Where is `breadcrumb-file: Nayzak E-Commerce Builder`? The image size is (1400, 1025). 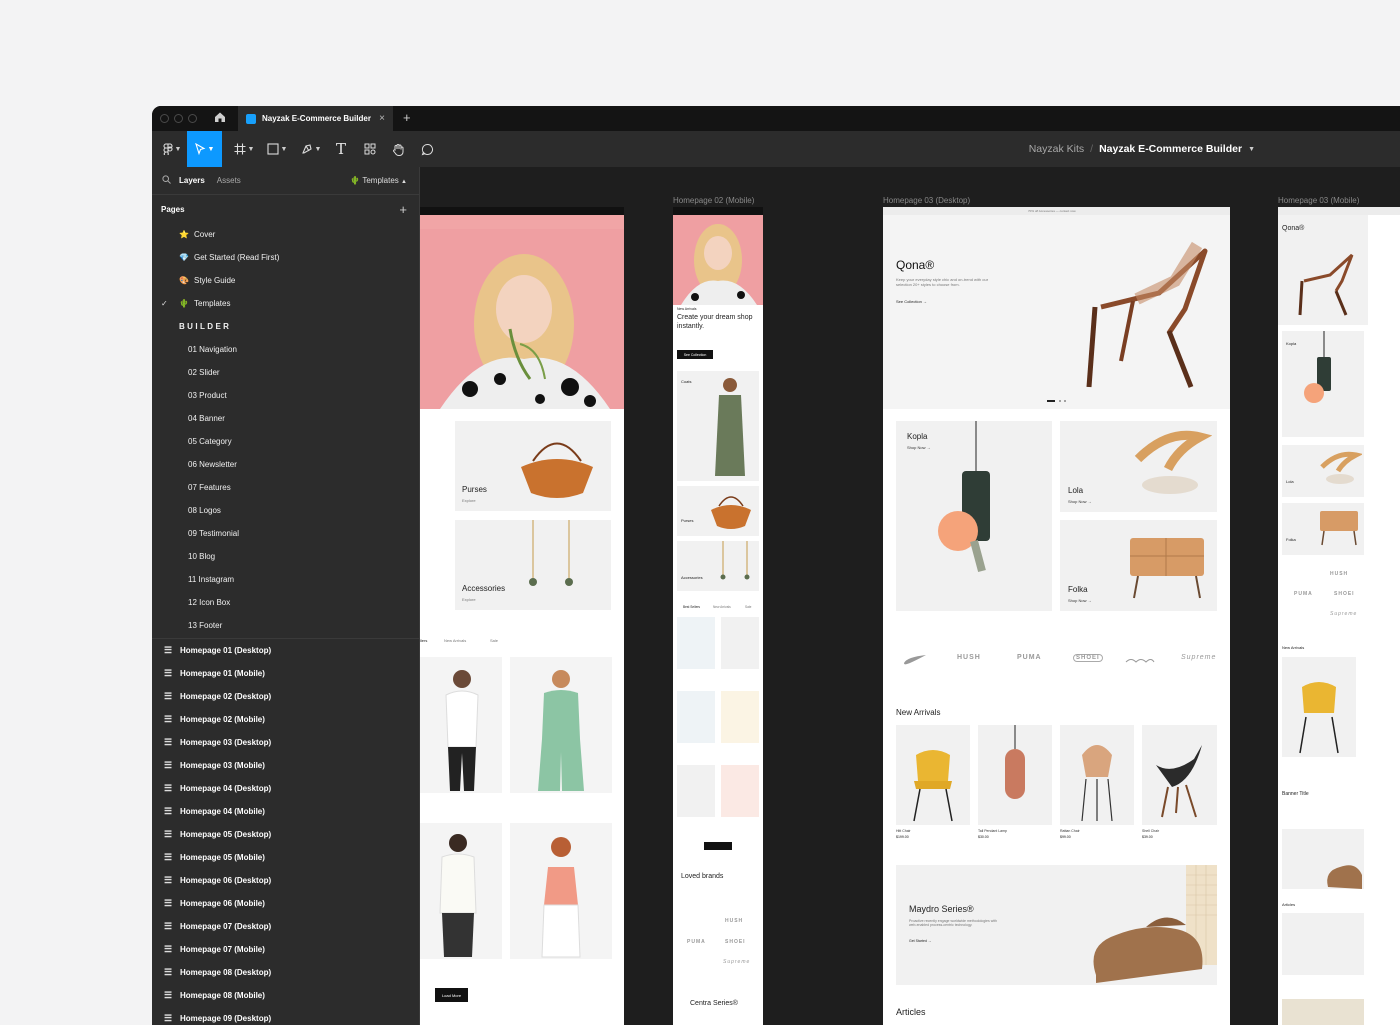
breadcrumb-file: Nayzak E-Commerce Builder is located at coordinates (1170, 149).